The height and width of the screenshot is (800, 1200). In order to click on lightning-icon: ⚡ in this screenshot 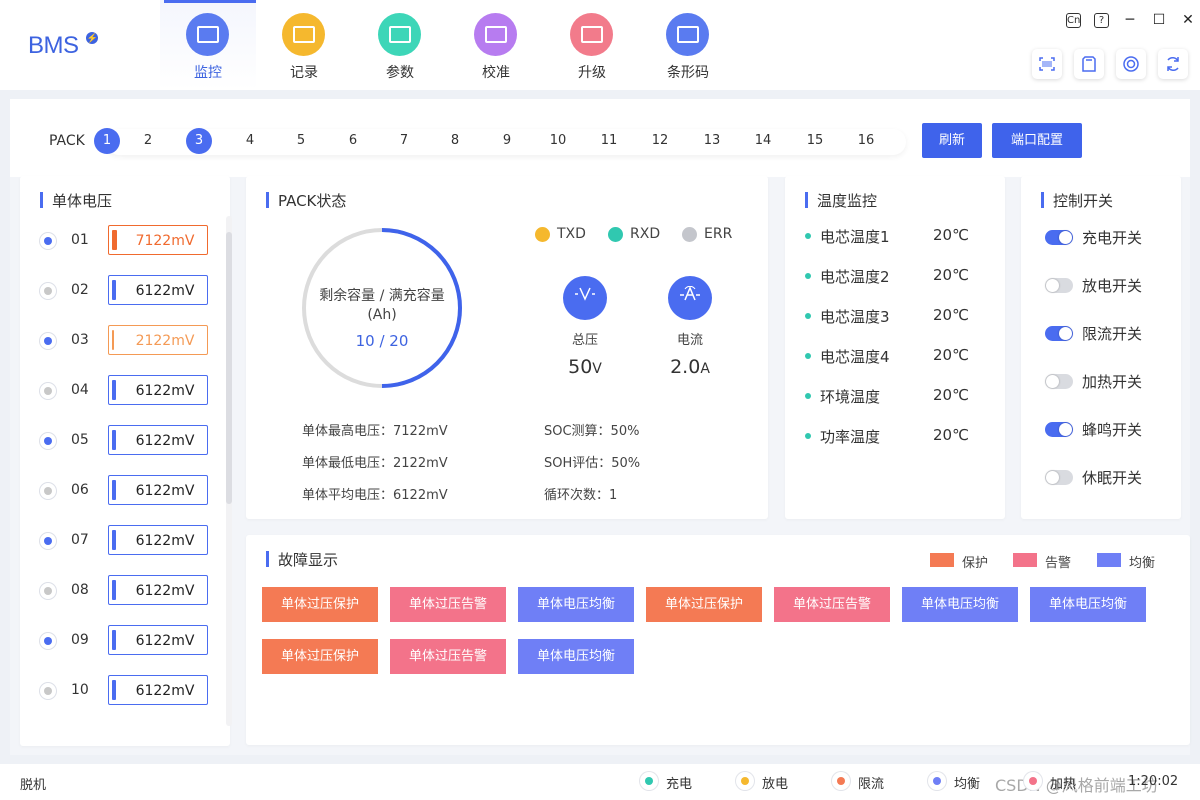, I will do `click(92, 38)`.